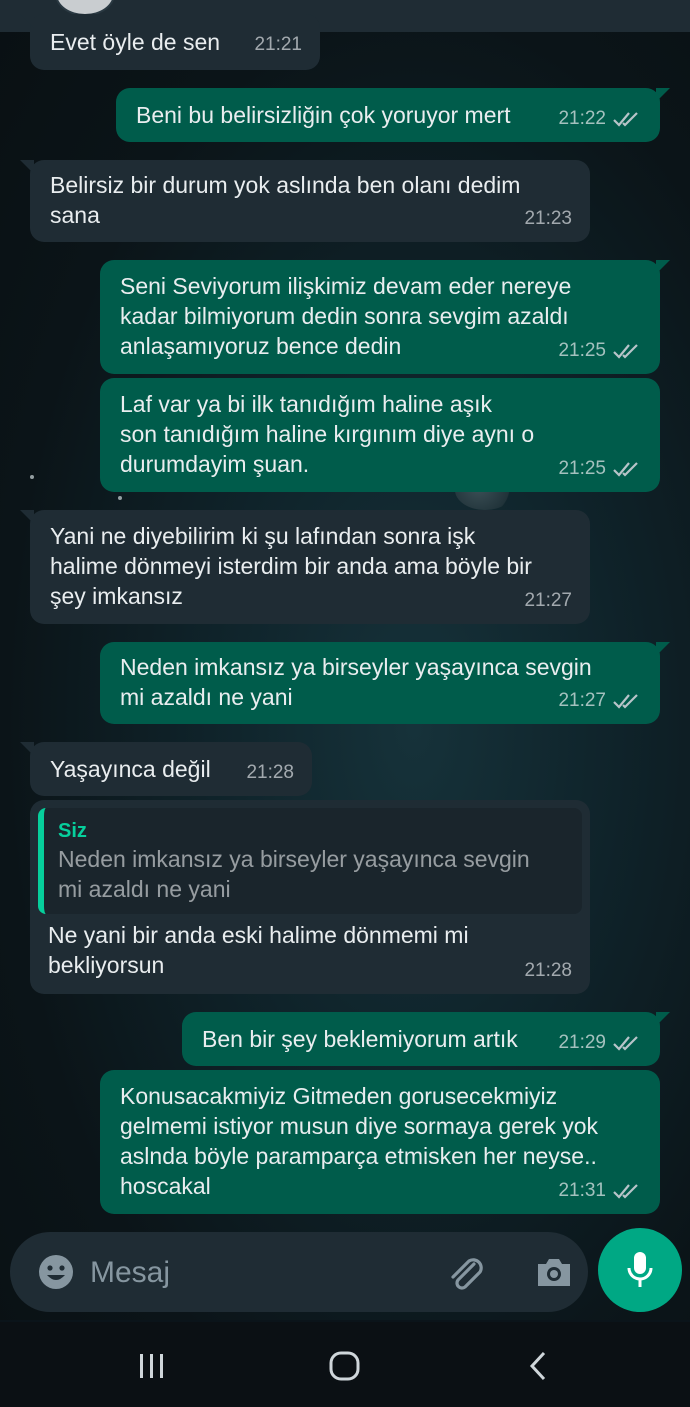 This screenshot has width=690, height=1407. Describe the element at coordinates (554, 1272) in the screenshot. I see `camera-icon` at that location.